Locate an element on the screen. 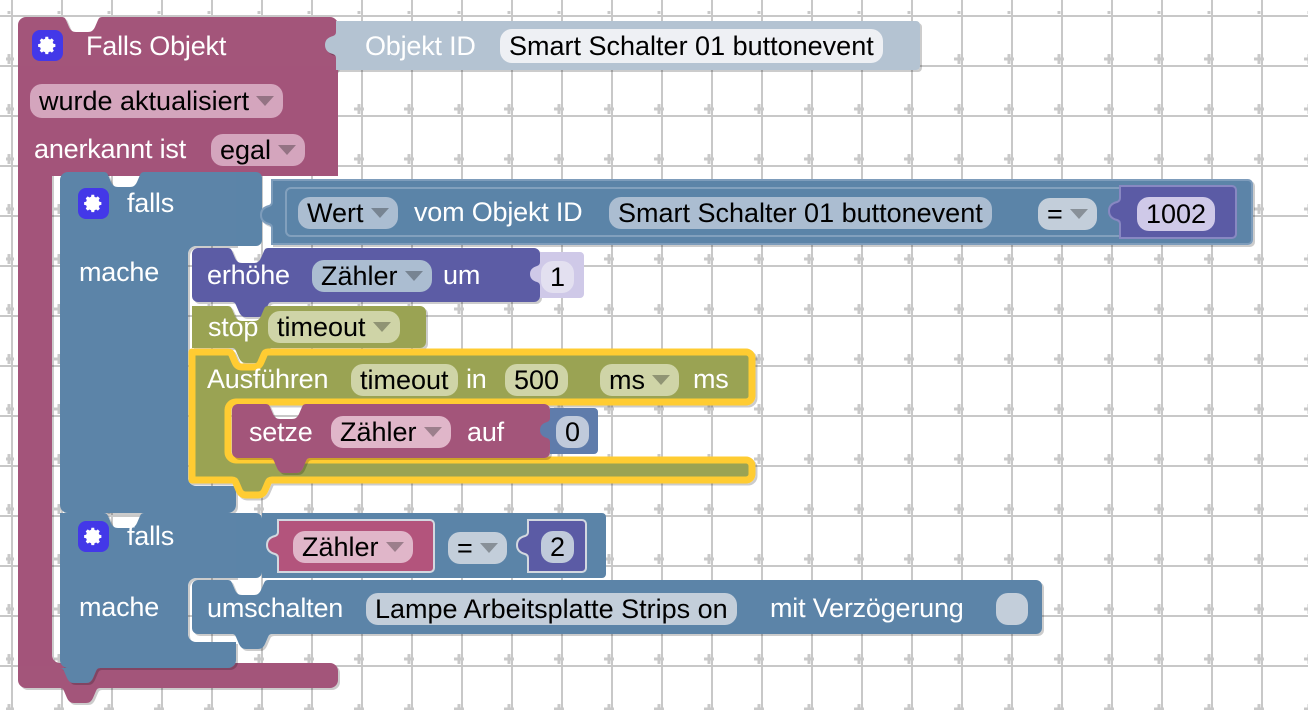  trigger-change-mode-dropdown: wurde aktualisiert is located at coordinates (157, 101).